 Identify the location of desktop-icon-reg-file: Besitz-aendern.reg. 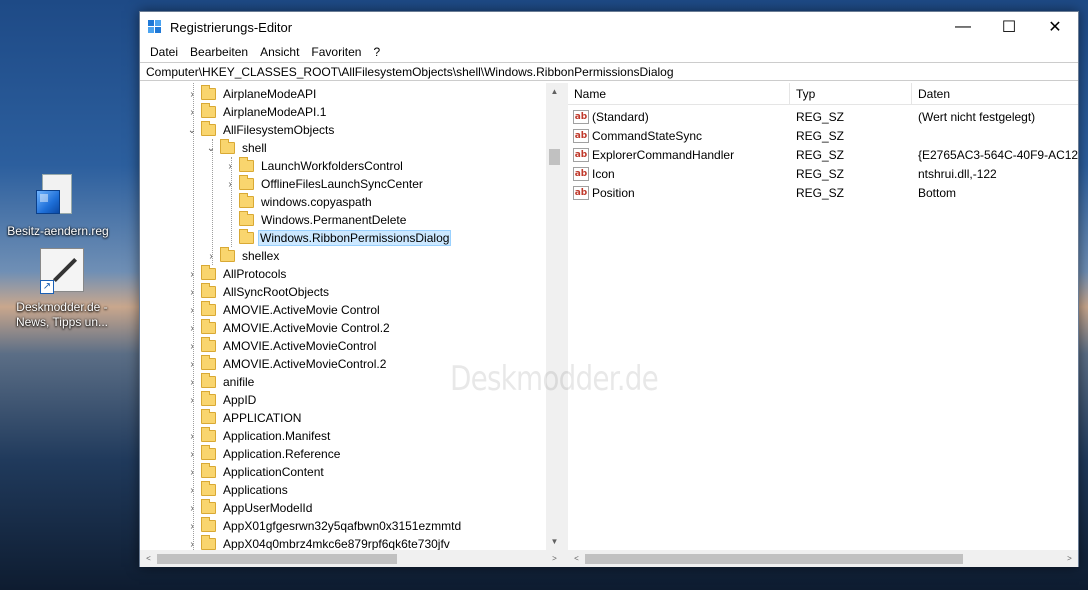
(58, 205).